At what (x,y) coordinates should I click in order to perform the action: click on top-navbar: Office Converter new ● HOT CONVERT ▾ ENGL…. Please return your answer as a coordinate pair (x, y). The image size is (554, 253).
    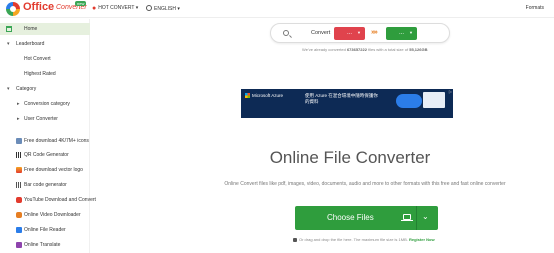
    Looking at the image, I should click on (277, 9).